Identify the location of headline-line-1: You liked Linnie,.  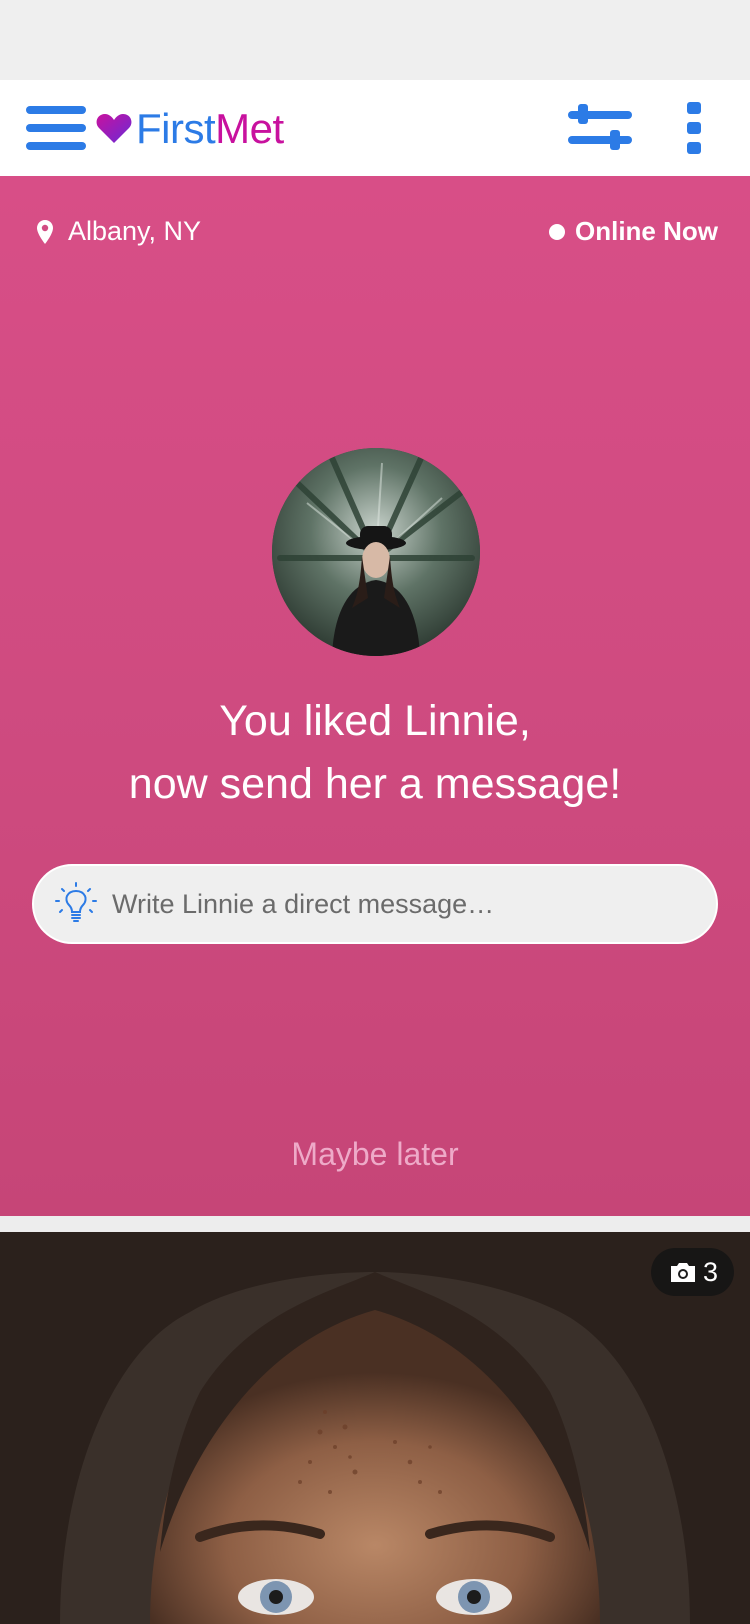
(375, 721).